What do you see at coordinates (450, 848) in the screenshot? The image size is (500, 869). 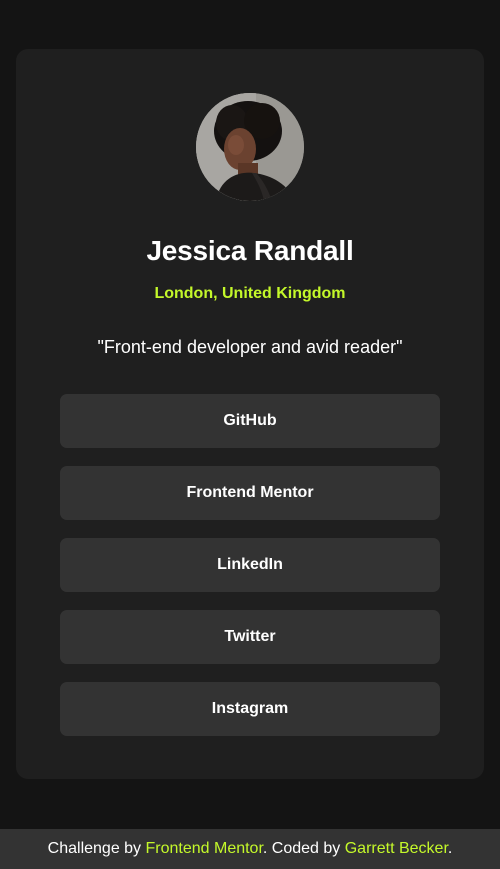 I see `footer-suffix-text: .` at bounding box center [450, 848].